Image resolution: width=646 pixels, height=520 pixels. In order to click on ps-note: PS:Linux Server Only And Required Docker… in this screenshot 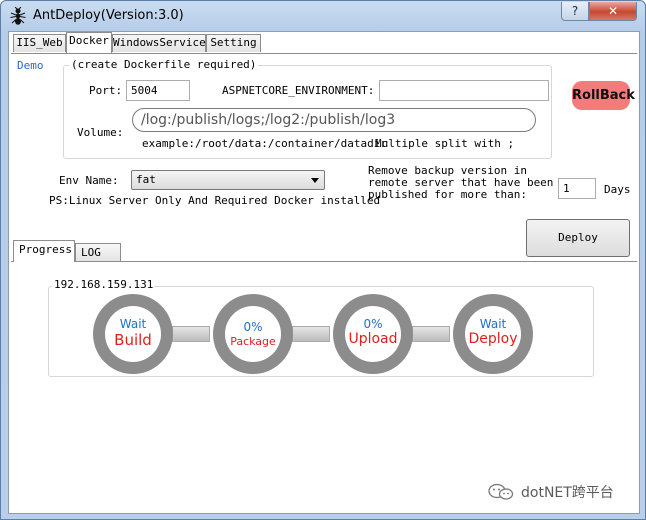, I will do `click(215, 200)`.